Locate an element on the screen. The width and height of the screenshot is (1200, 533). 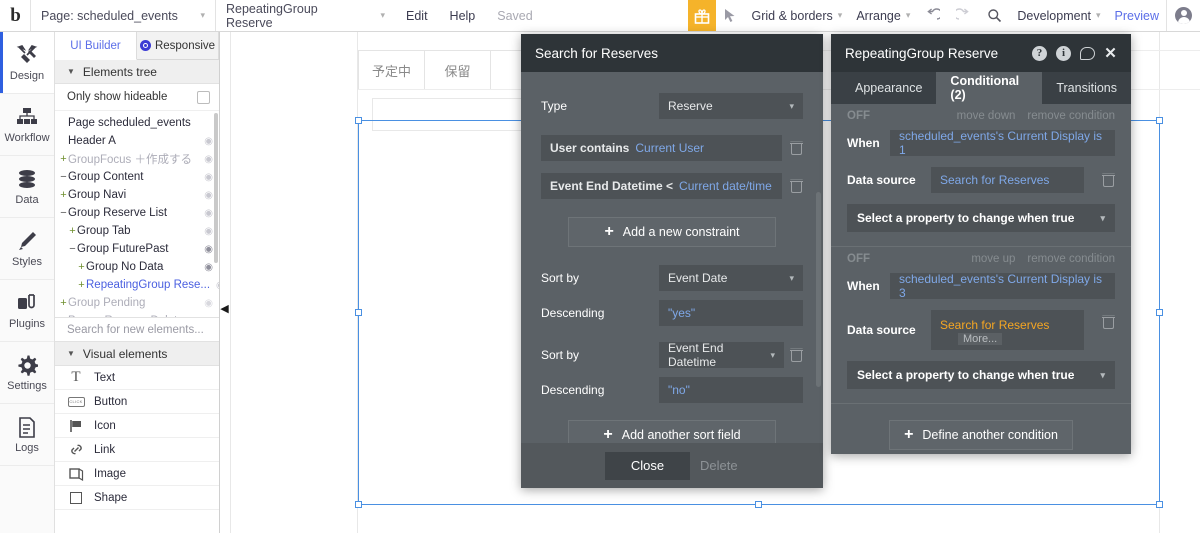
help-icon: ? is located at coordinates (1039, 53).